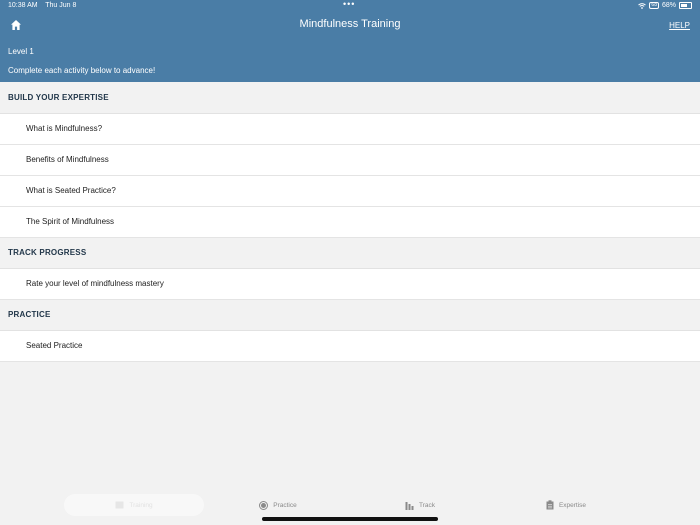  I want to click on section-header-build-expertise: BUILD YOUR EXPERTISE, so click(350, 98).